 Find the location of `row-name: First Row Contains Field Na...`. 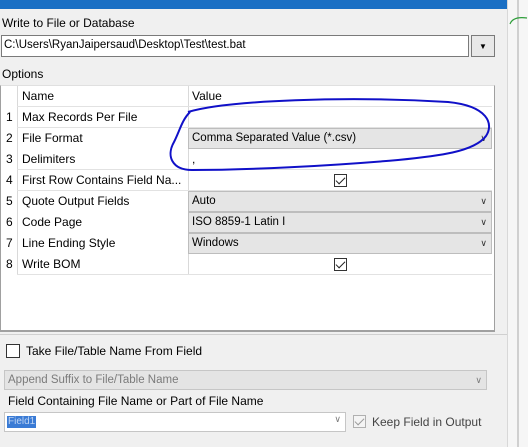

row-name: First Row Contains Field Na... is located at coordinates (102, 180).